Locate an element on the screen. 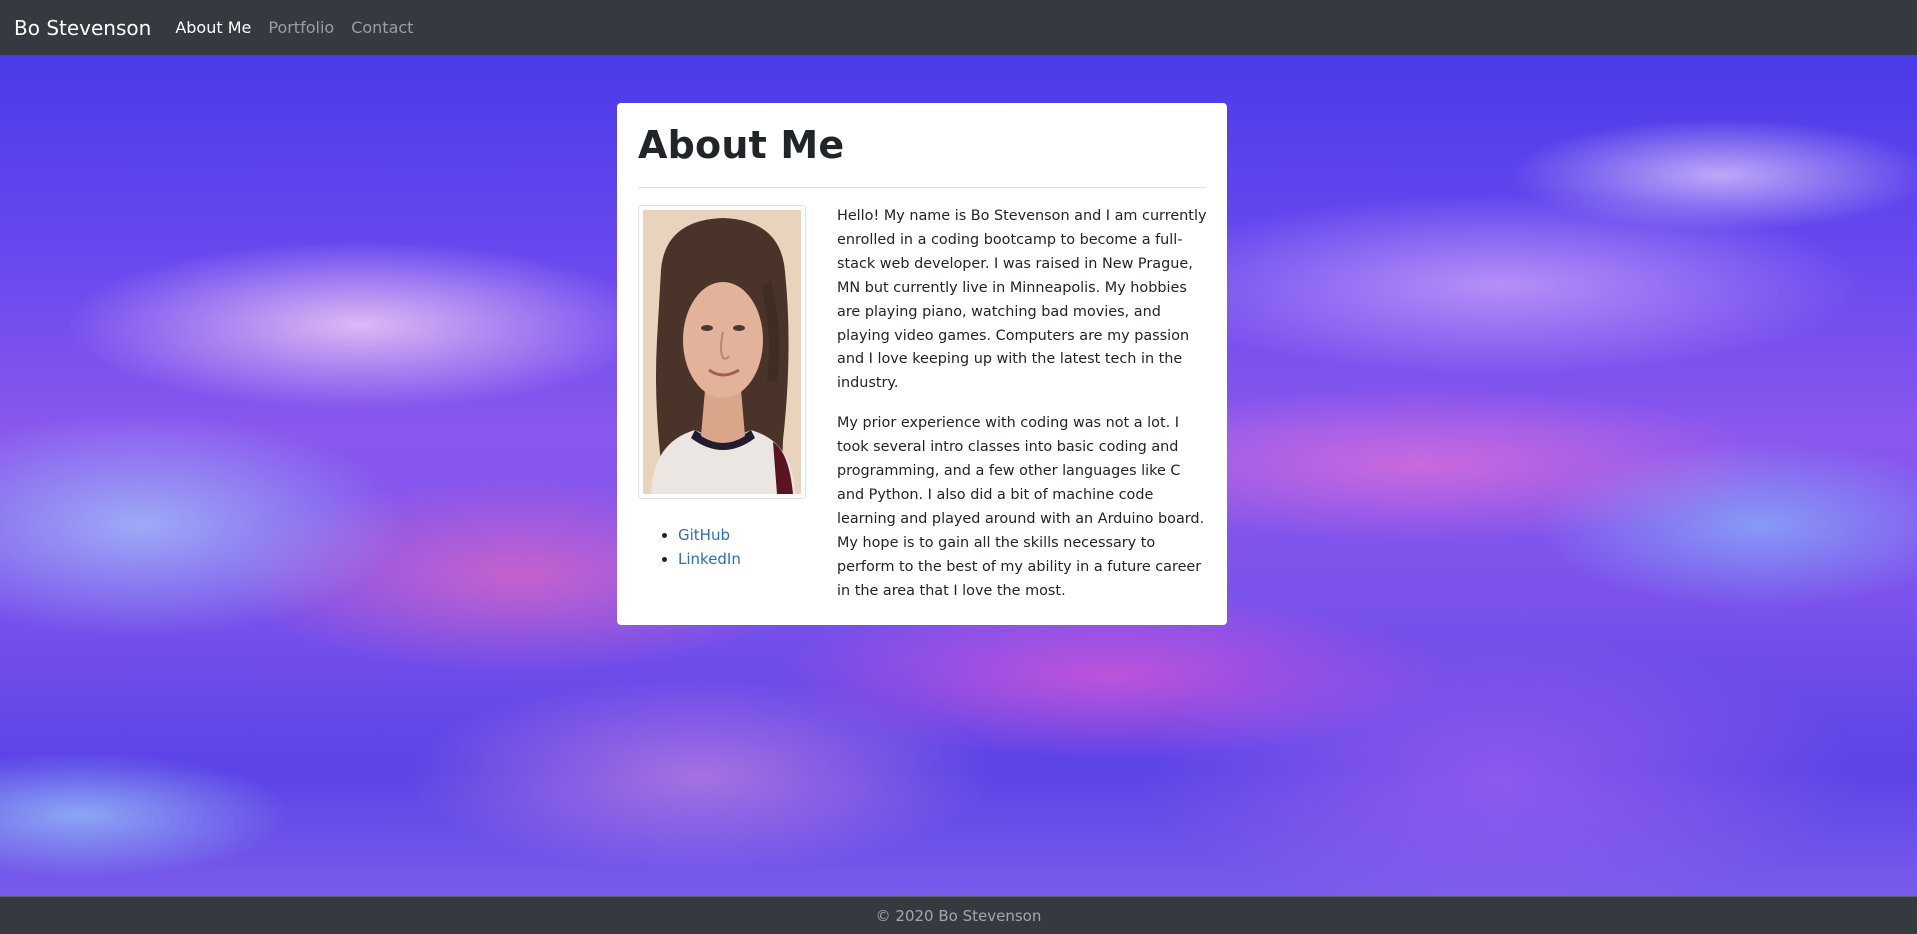 This screenshot has width=1917, height=934. list-item: GitHub is located at coordinates (709, 535).